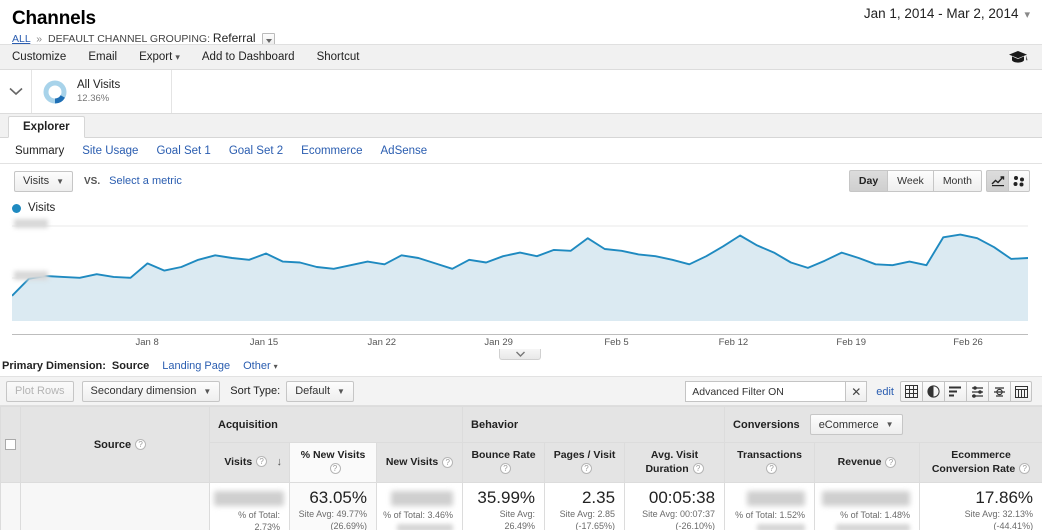  What do you see at coordinates (183, 151) in the screenshot?
I see `subtab-goal-set-1: Goal Set 1` at bounding box center [183, 151].